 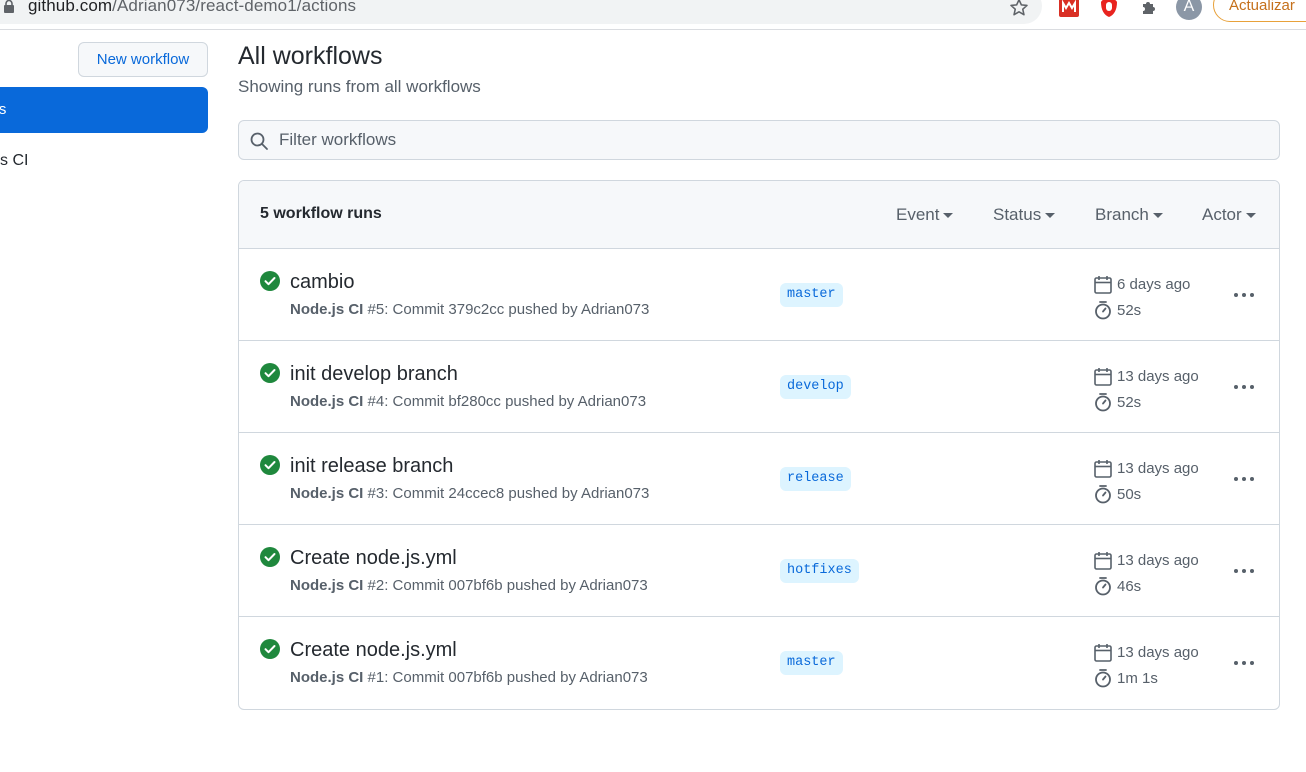 I want to click on sidebar-item-nodejs-ci: s CI, so click(x=14, y=161).